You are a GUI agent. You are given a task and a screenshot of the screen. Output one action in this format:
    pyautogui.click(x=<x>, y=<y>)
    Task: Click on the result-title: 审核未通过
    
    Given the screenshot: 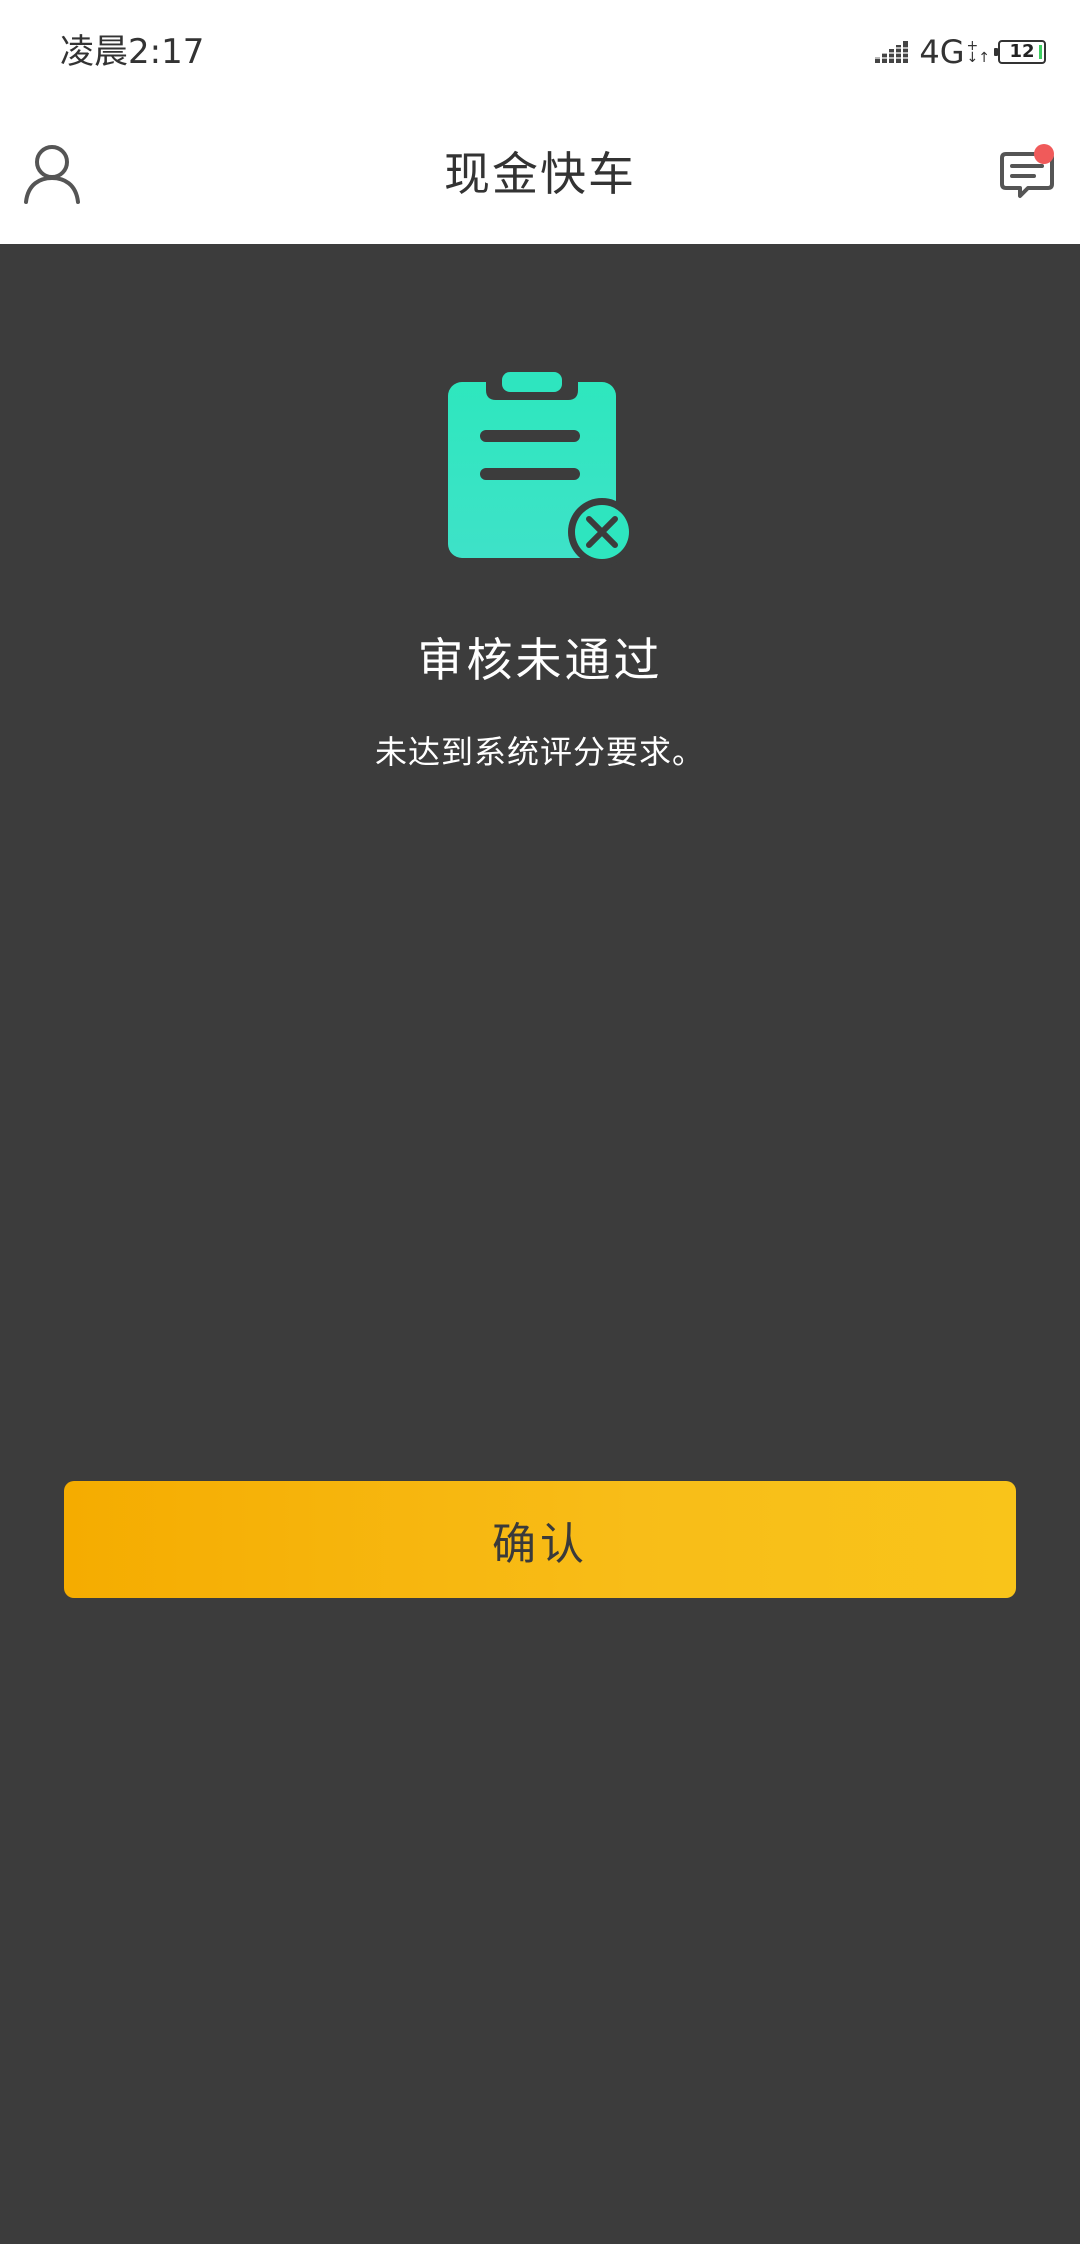 What is the action you would take?
    pyautogui.click(x=540, y=660)
    